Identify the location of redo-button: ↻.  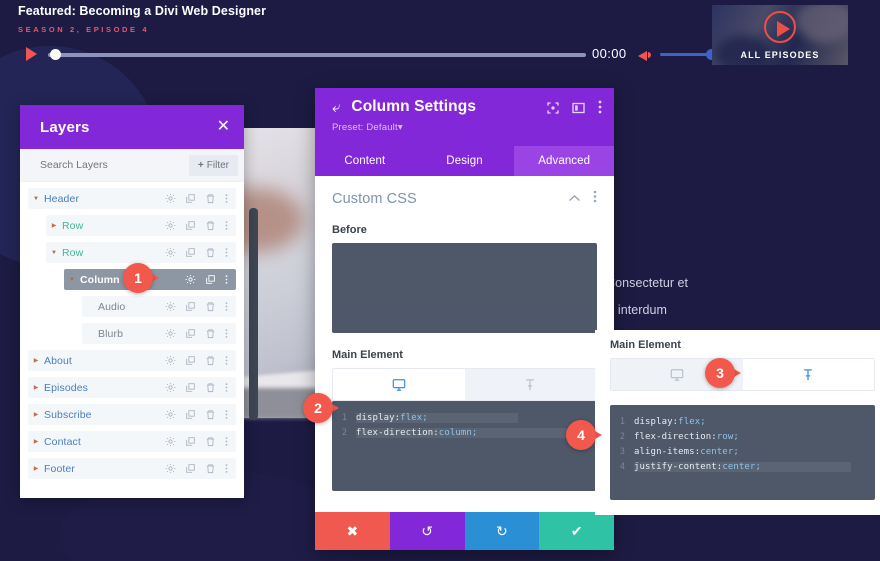
(502, 531).